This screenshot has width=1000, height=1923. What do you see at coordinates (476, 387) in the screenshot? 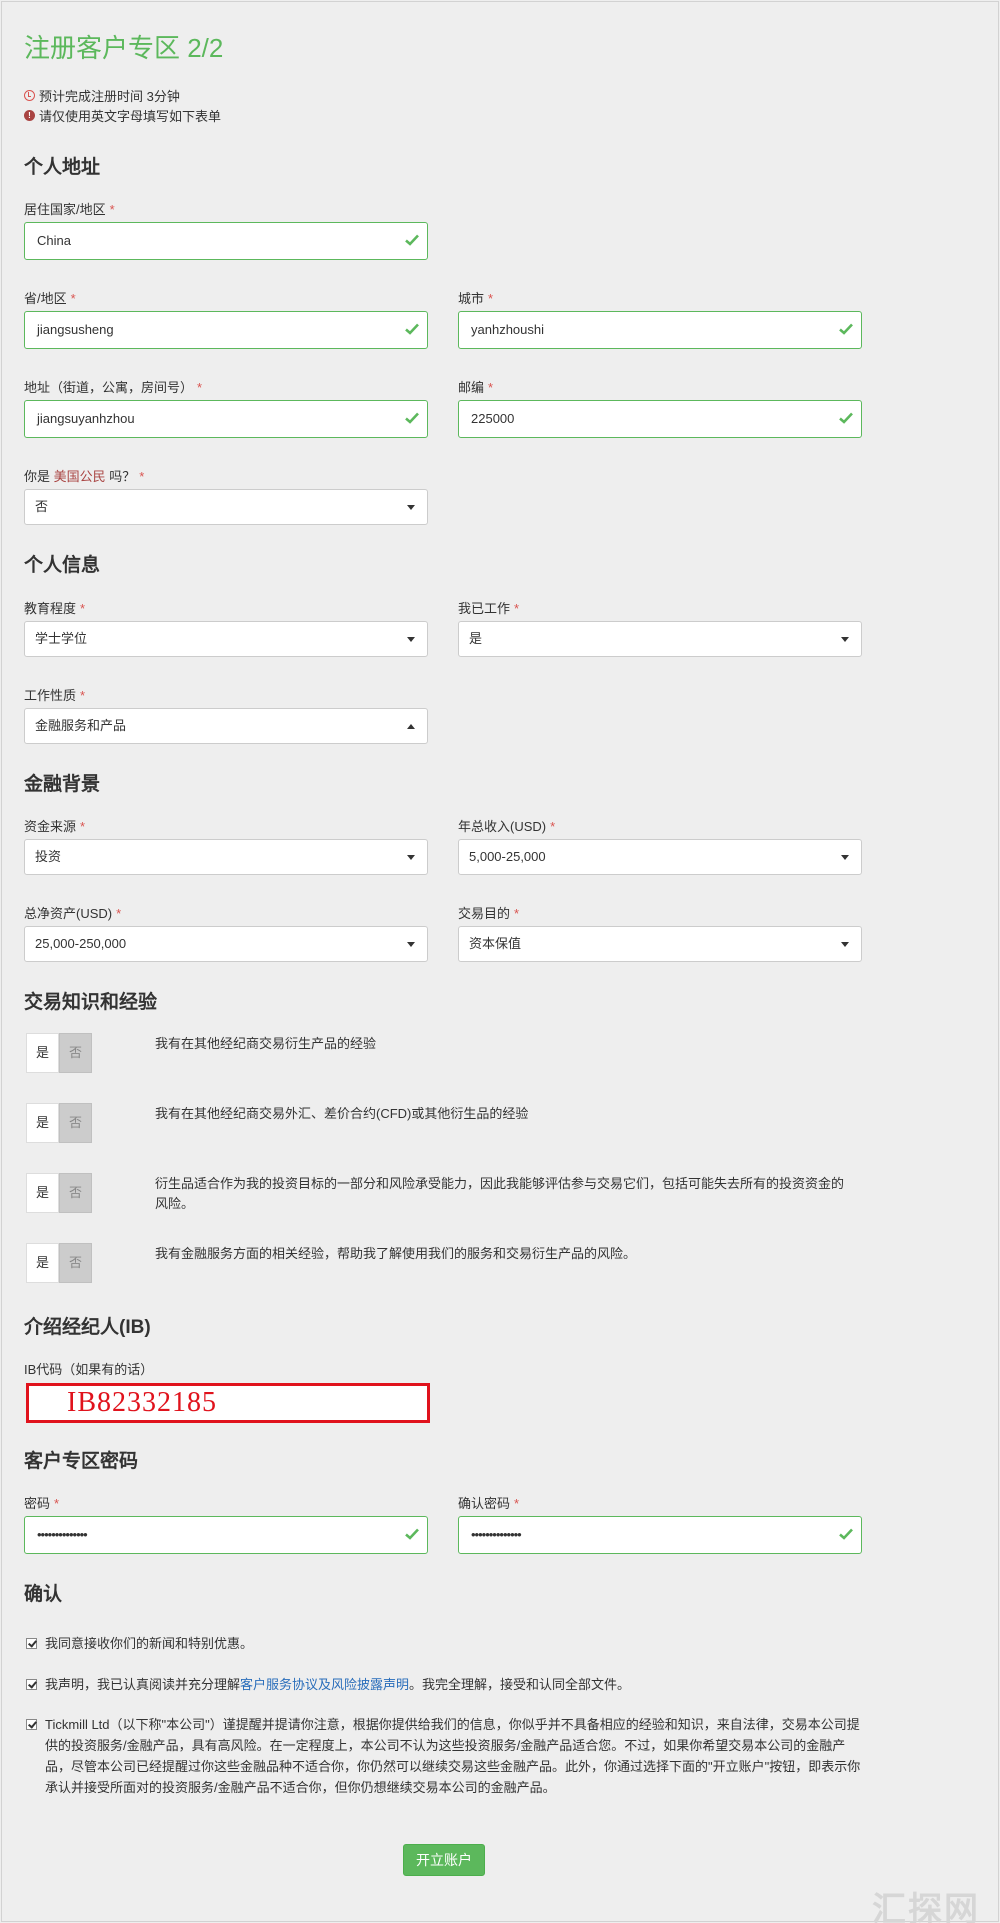
I see `zip-label: 邮编 *` at bounding box center [476, 387].